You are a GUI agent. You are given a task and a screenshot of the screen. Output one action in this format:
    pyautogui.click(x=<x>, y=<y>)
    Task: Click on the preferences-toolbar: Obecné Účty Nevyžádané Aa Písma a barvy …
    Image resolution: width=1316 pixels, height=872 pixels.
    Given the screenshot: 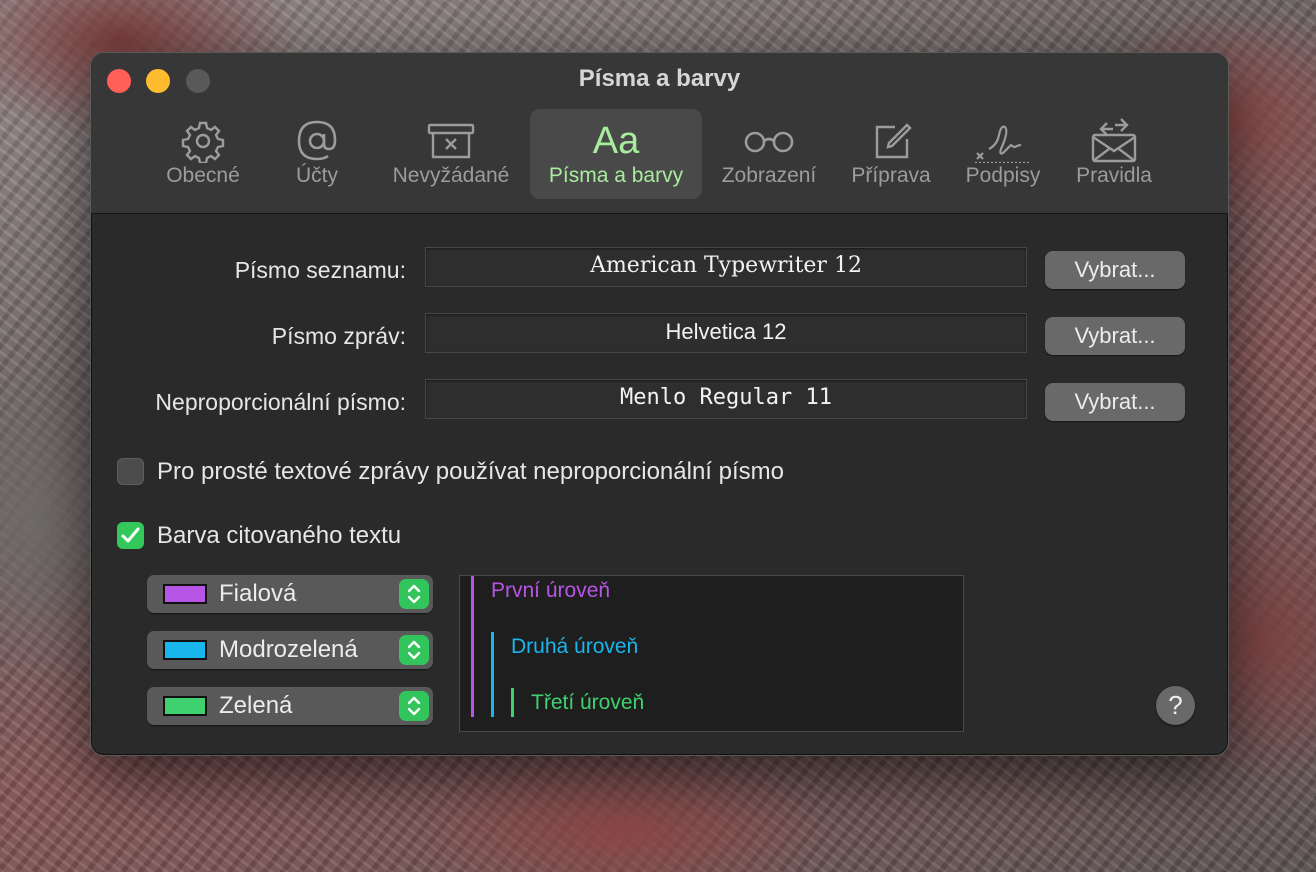 What is the action you would take?
    pyautogui.click(x=659, y=155)
    